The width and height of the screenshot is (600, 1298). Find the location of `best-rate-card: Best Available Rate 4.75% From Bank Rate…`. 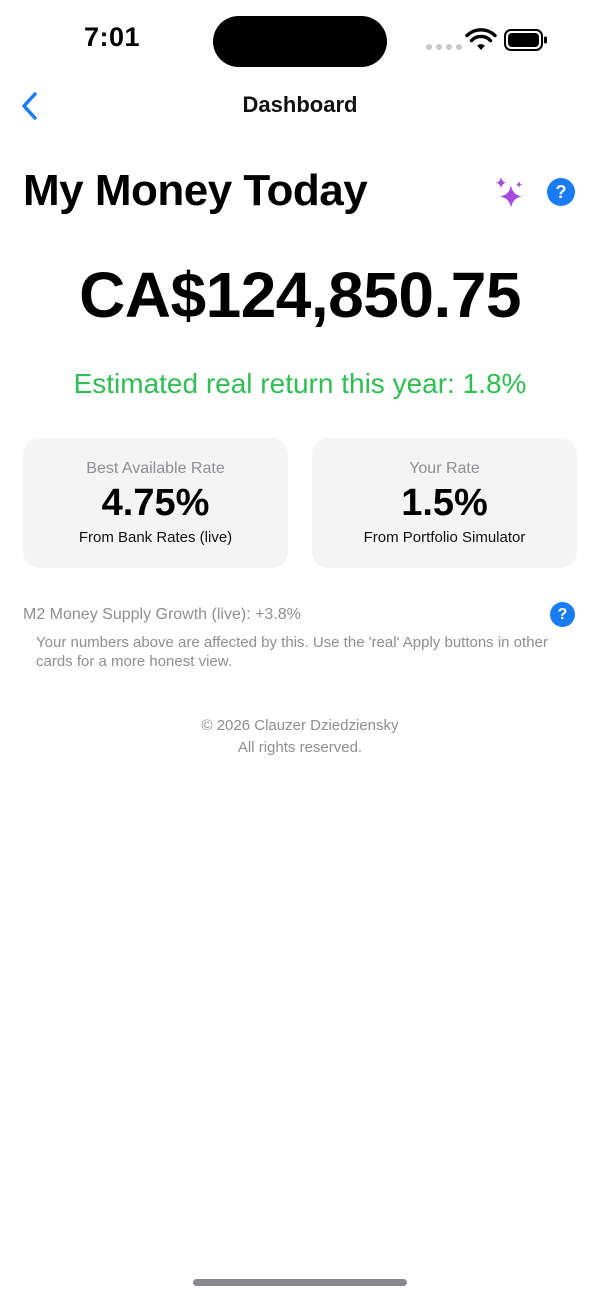

best-rate-card: Best Available Rate 4.75% From Bank Rate… is located at coordinates (155, 503).